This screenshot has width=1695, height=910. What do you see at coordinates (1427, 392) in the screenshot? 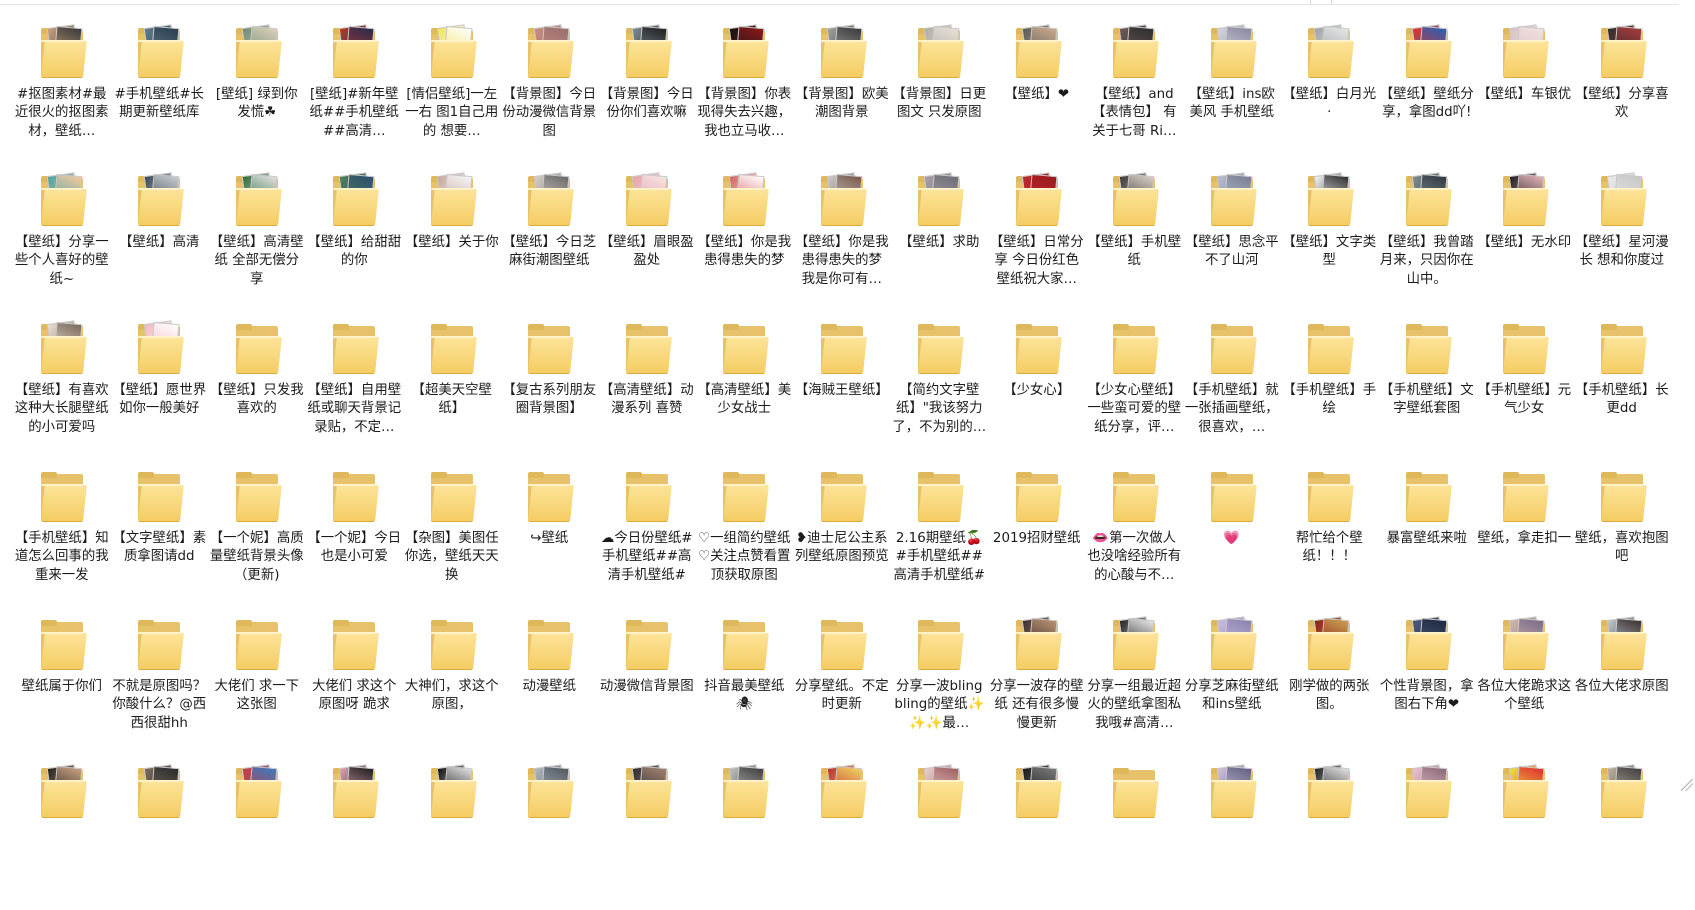
I see `folder-item: 【手机壁纸】文字壁纸套图` at bounding box center [1427, 392].